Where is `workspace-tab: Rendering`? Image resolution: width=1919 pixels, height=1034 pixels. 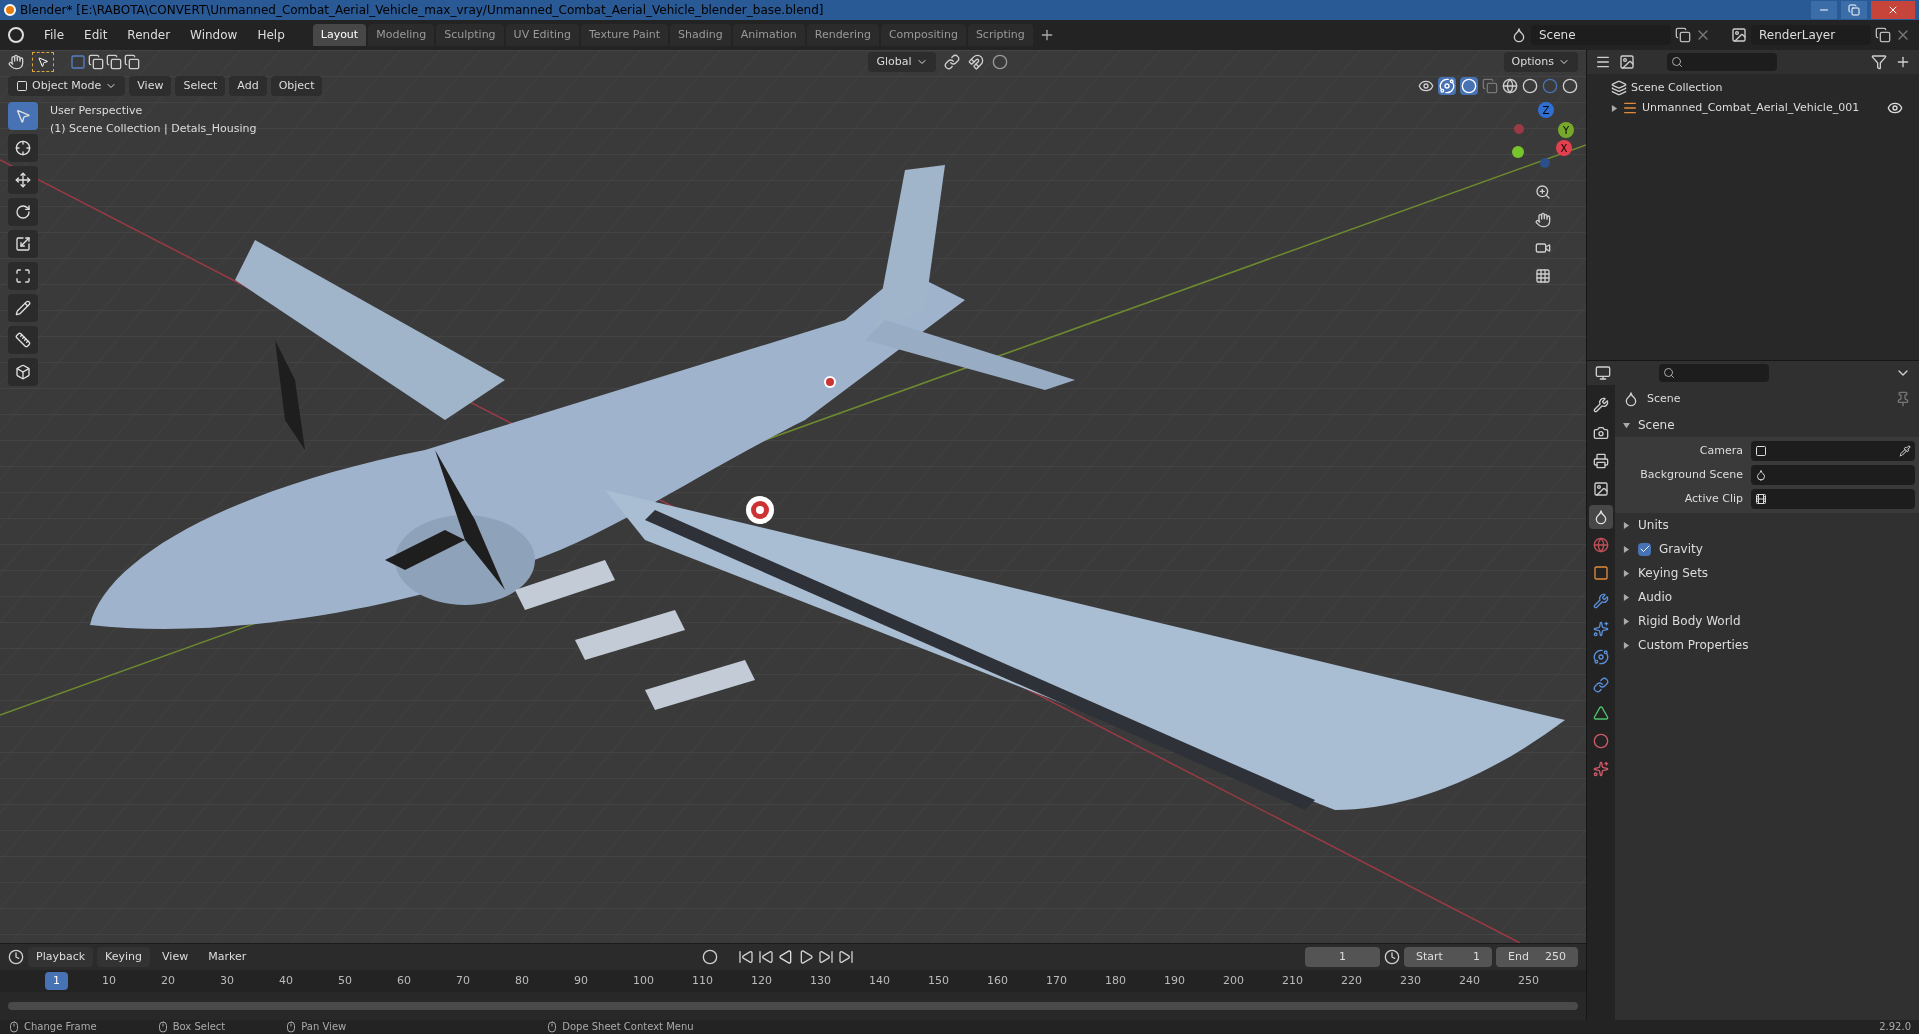
workspace-tab: Rendering is located at coordinates (842, 35).